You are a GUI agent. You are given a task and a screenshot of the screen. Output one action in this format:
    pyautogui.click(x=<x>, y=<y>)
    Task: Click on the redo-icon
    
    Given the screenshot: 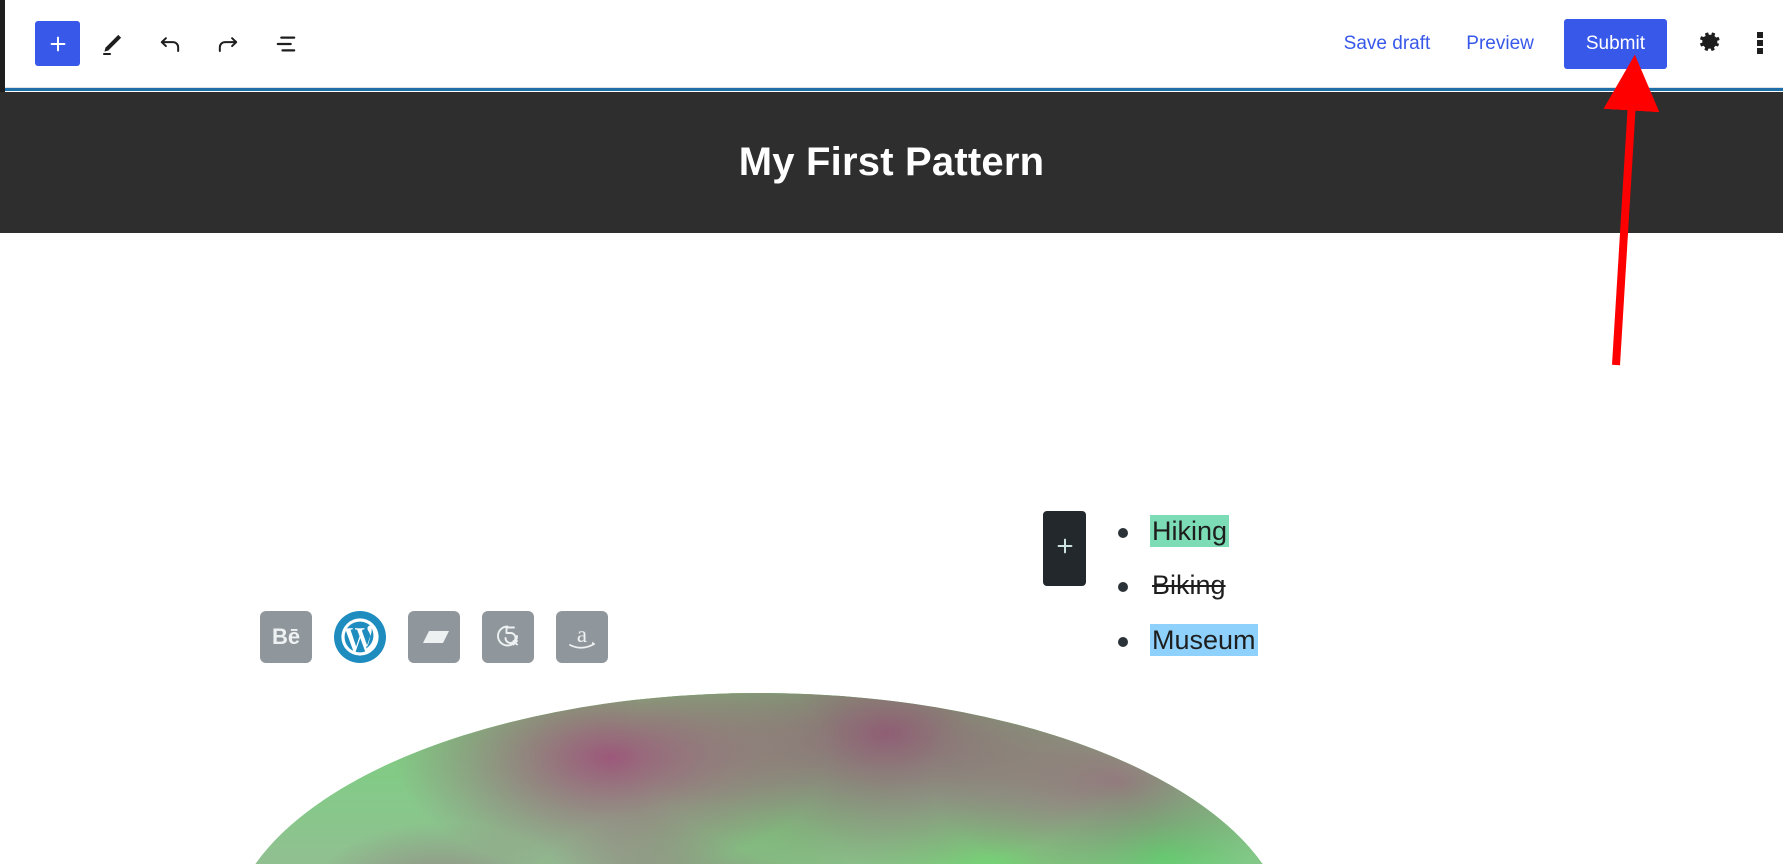 What is the action you would take?
    pyautogui.click(x=228, y=44)
    